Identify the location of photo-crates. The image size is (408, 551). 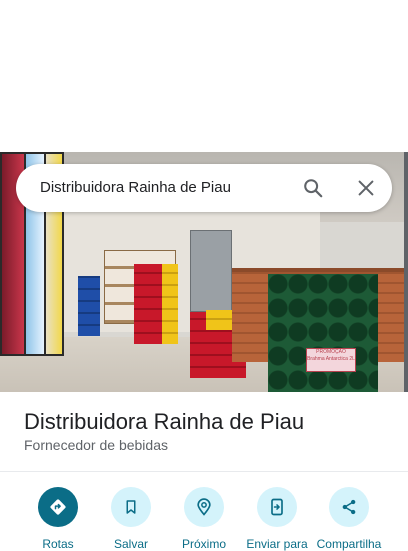
(89, 306).